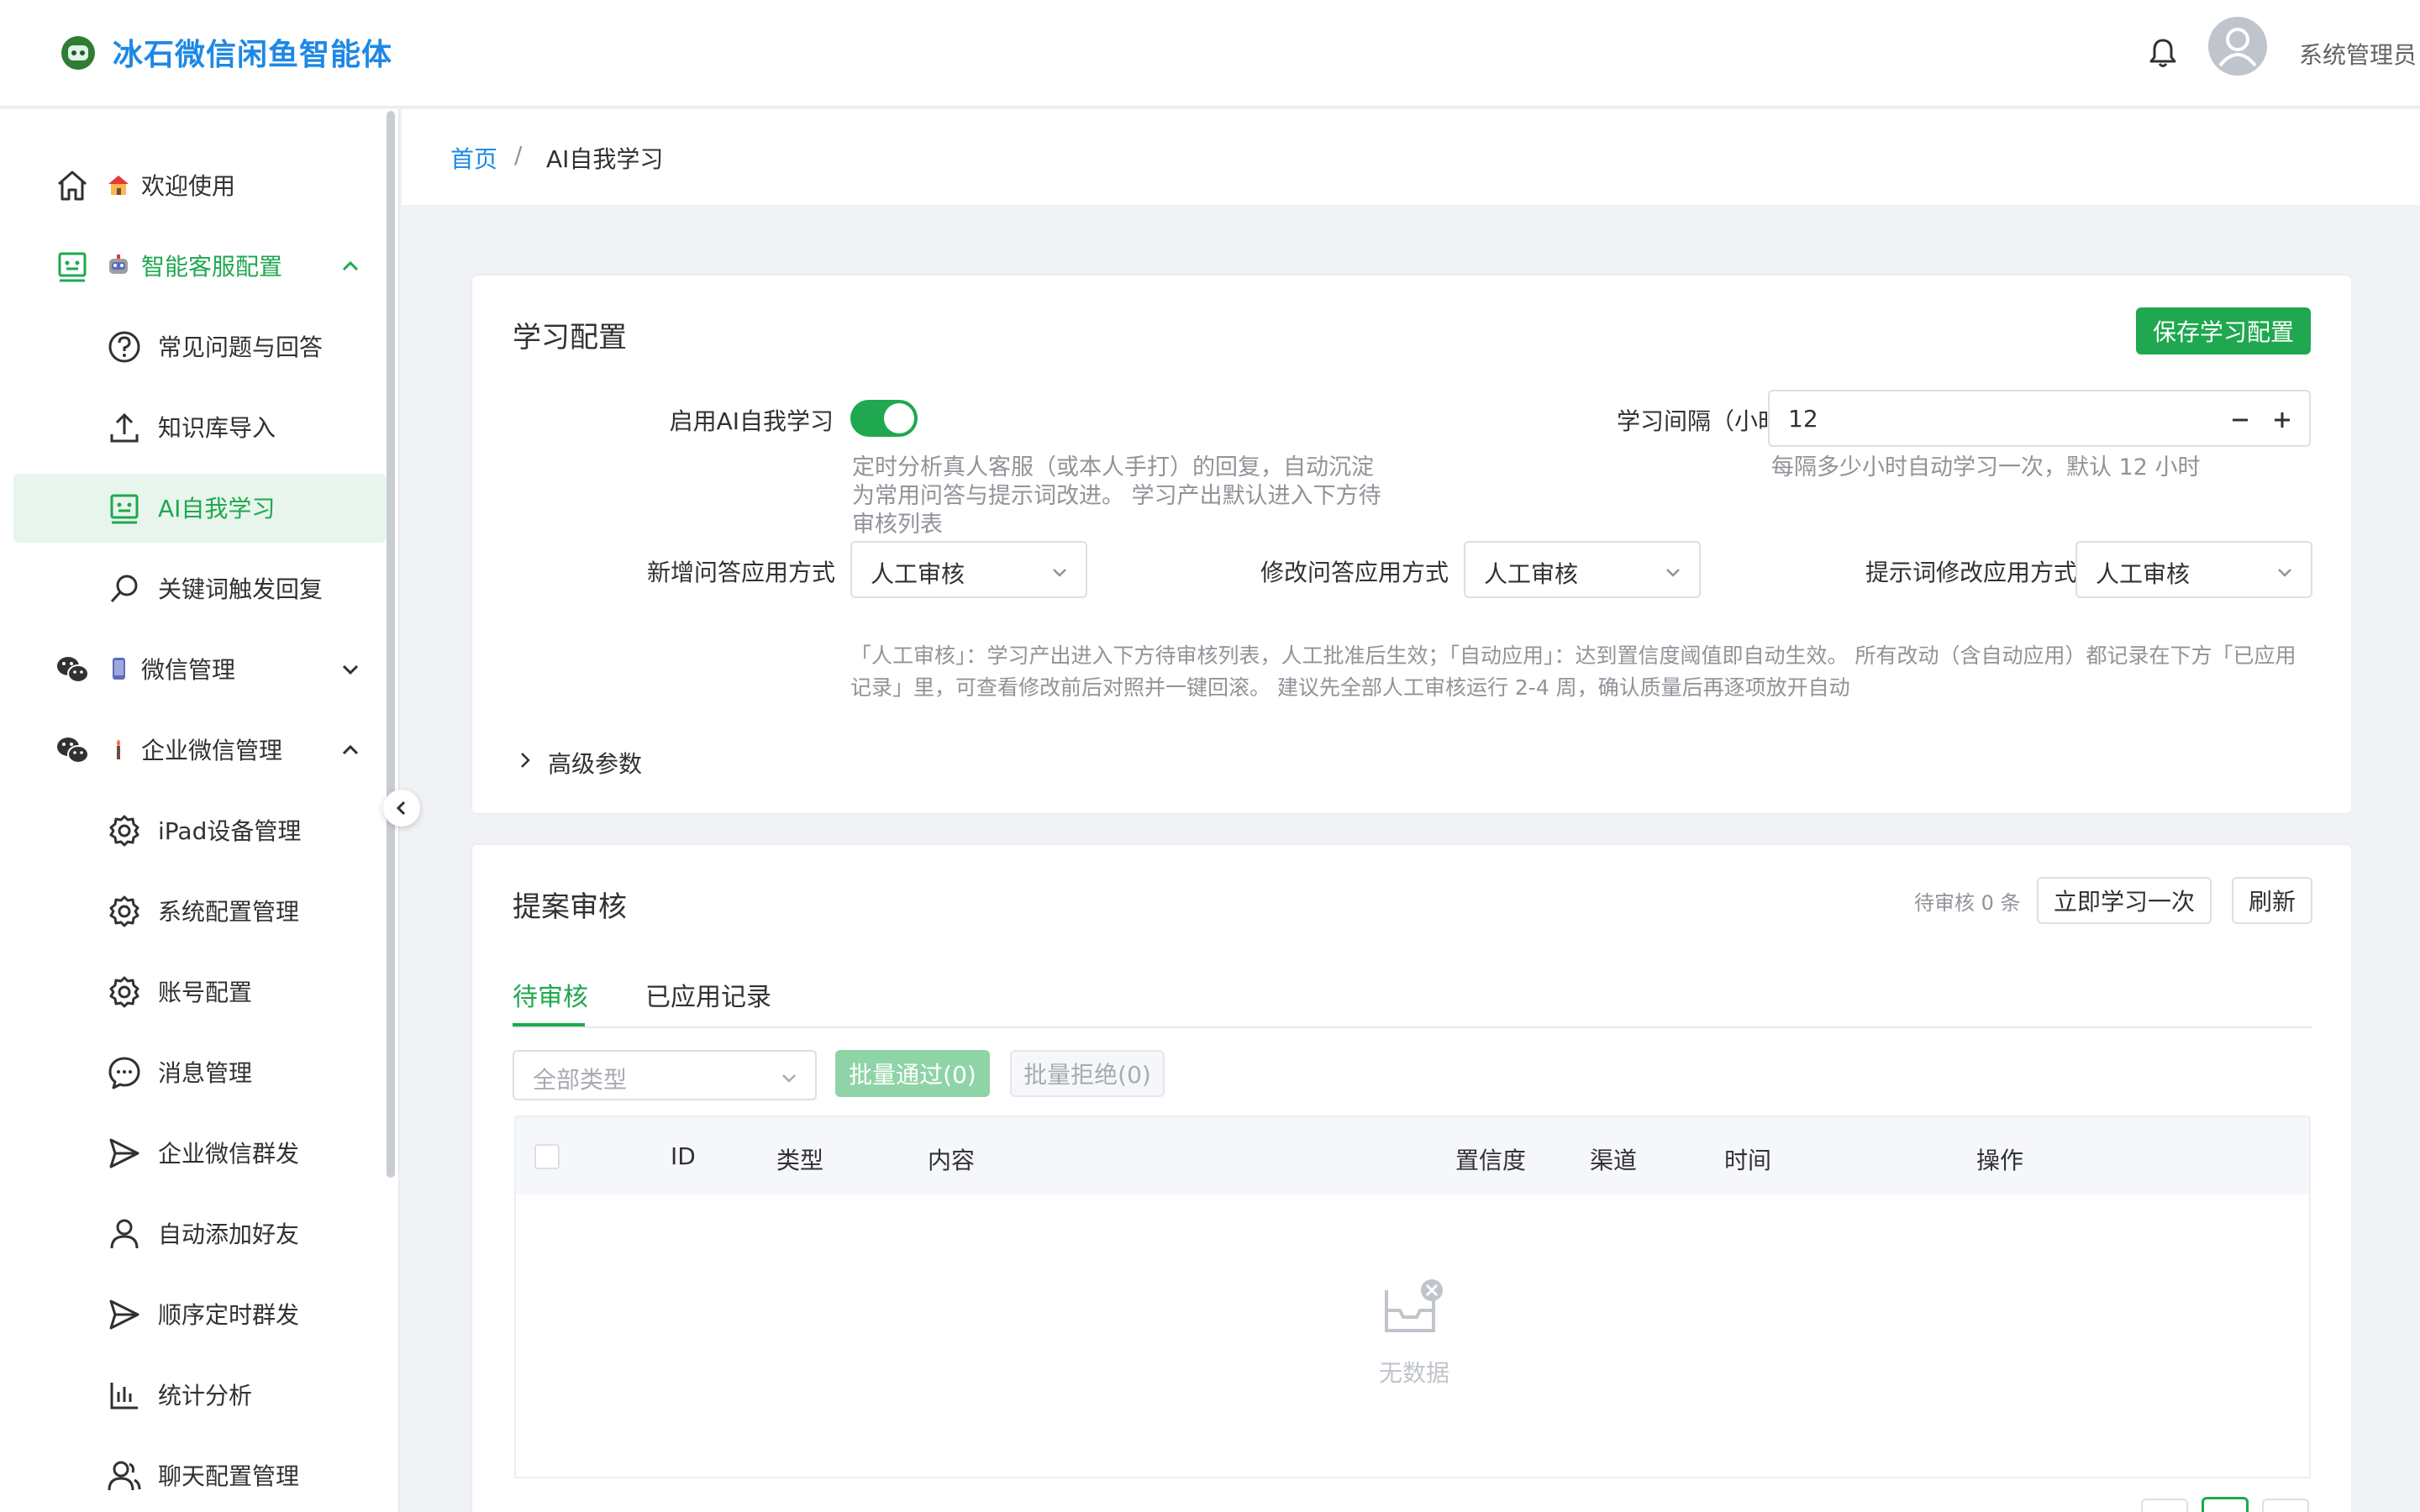 The width and height of the screenshot is (2420, 1512). What do you see at coordinates (595, 763) in the screenshot?
I see `advanced-params-toggle: 高级参数` at bounding box center [595, 763].